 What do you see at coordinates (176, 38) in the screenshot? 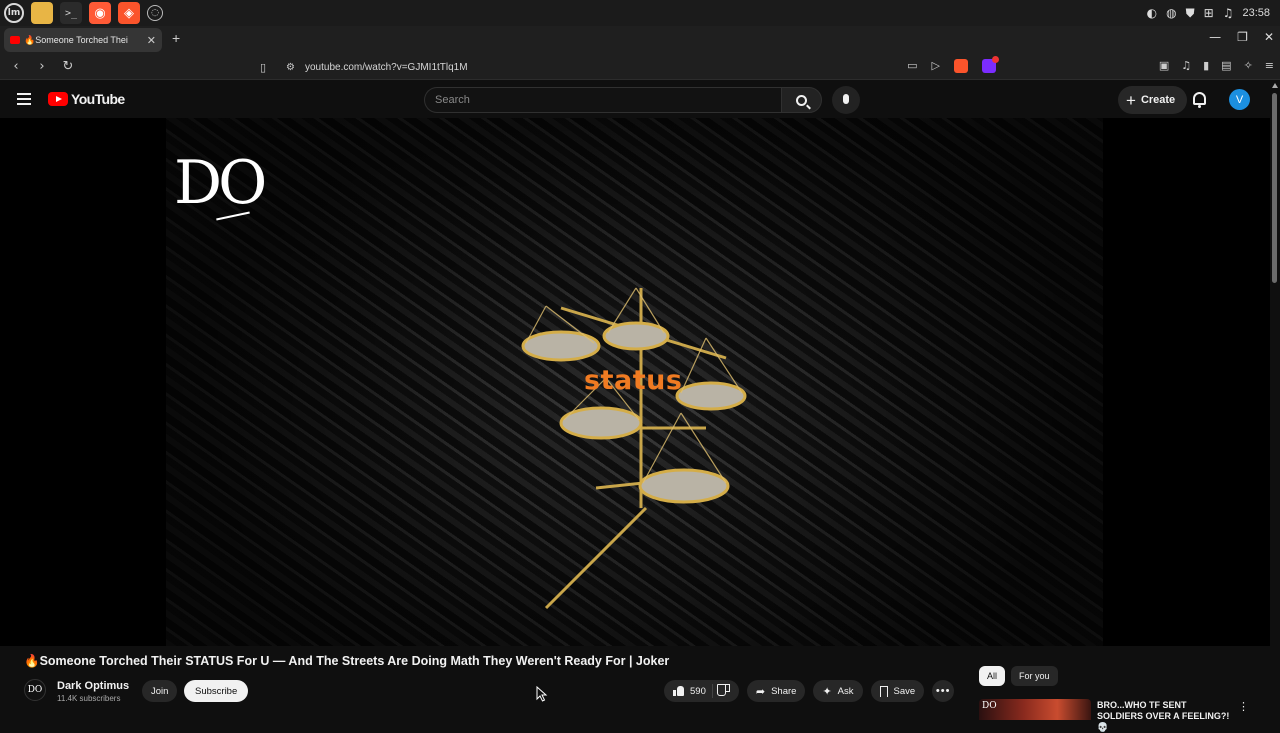
I see `new-tab-button: +` at bounding box center [176, 38].